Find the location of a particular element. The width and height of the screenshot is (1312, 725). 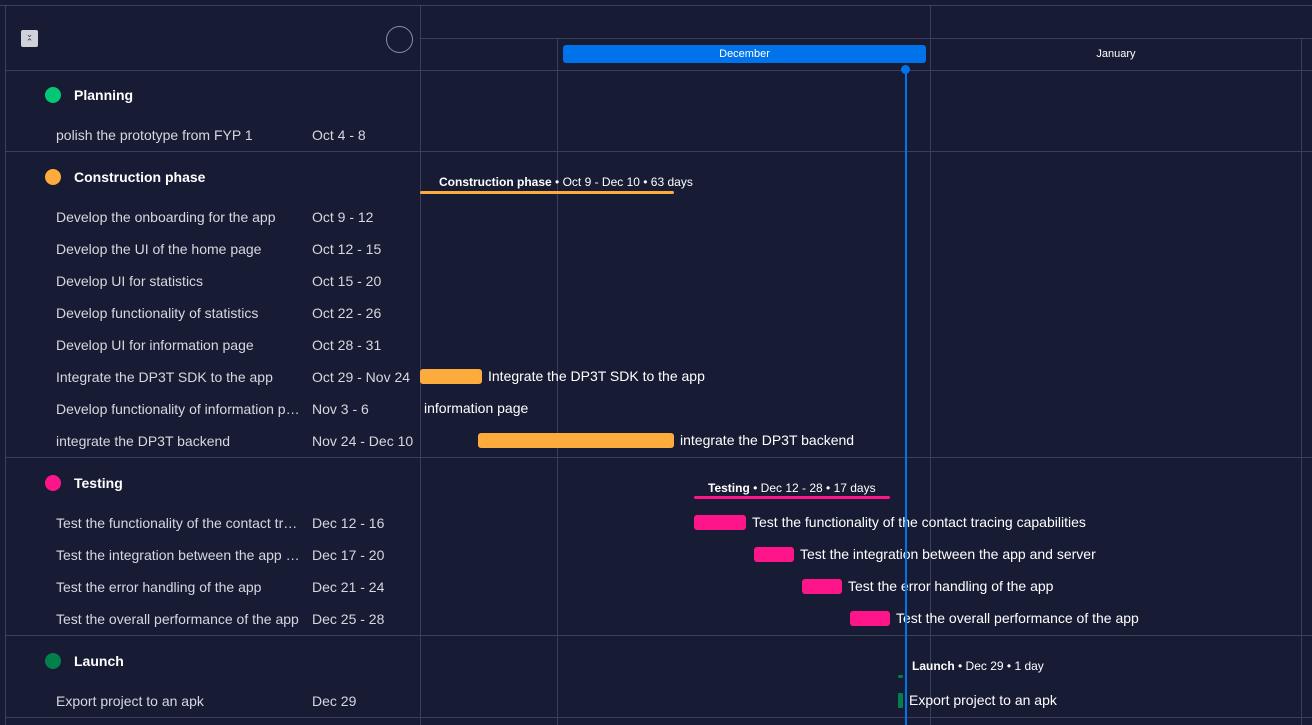

summary-name: Launch is located at coordinates (933, 666).